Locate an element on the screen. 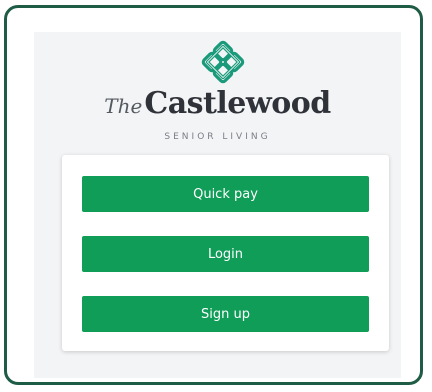 The width and height of the screenshot is (432, 392). brand-name: Castlewood is located at coordinates (237, 103).